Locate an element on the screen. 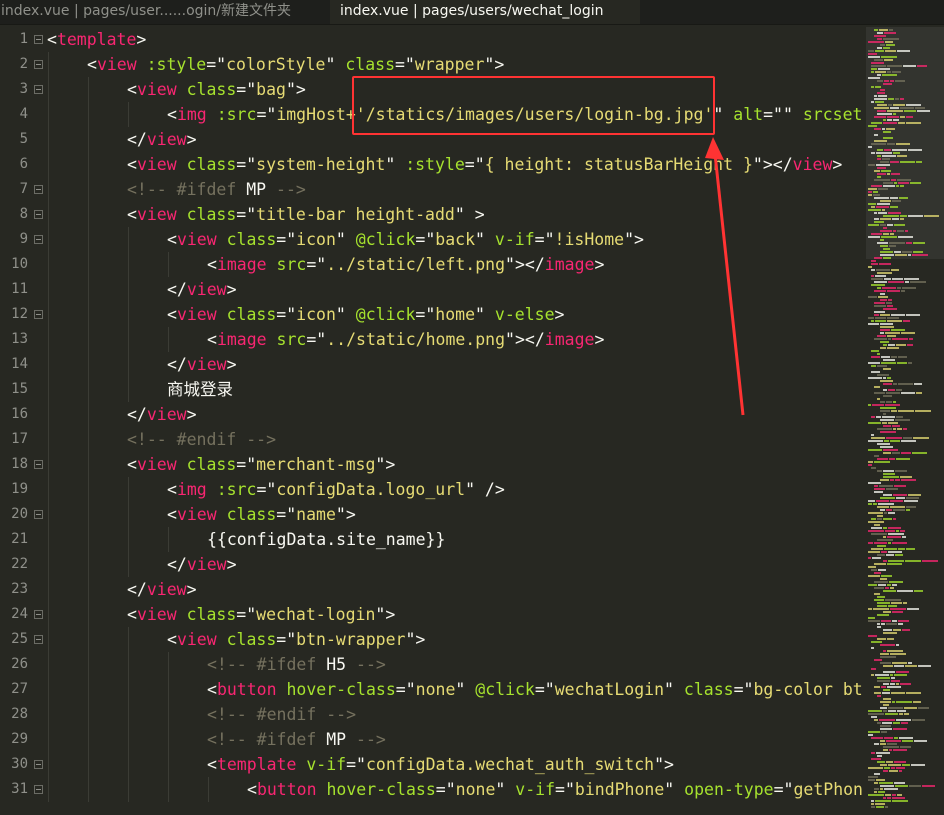 The width and height of the screenshot is (944, 815). annotation-arrow-head is located at coordinates (714, 148).